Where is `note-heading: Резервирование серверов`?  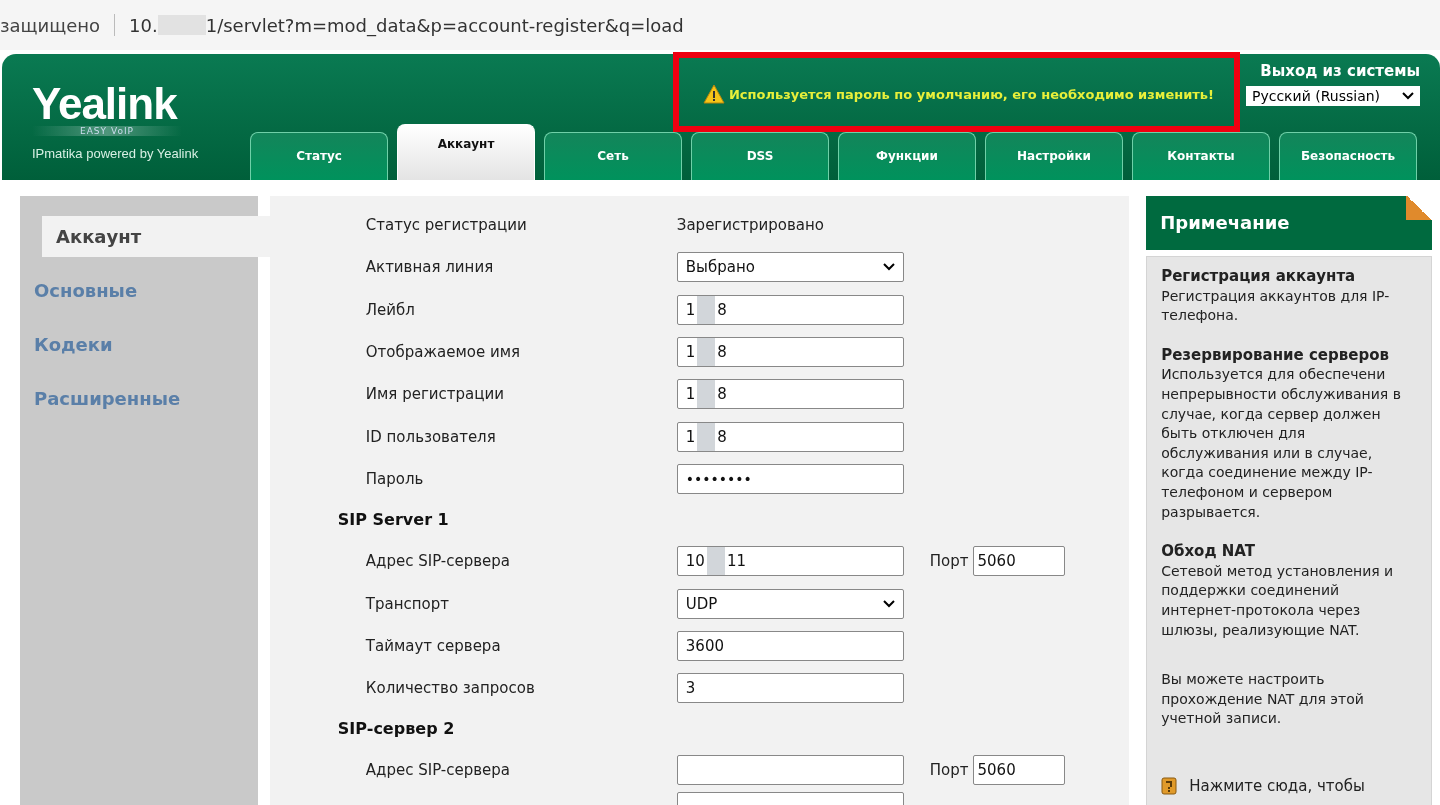 note-heading: Резервирование серверов is located at coordinates (1275, 355).